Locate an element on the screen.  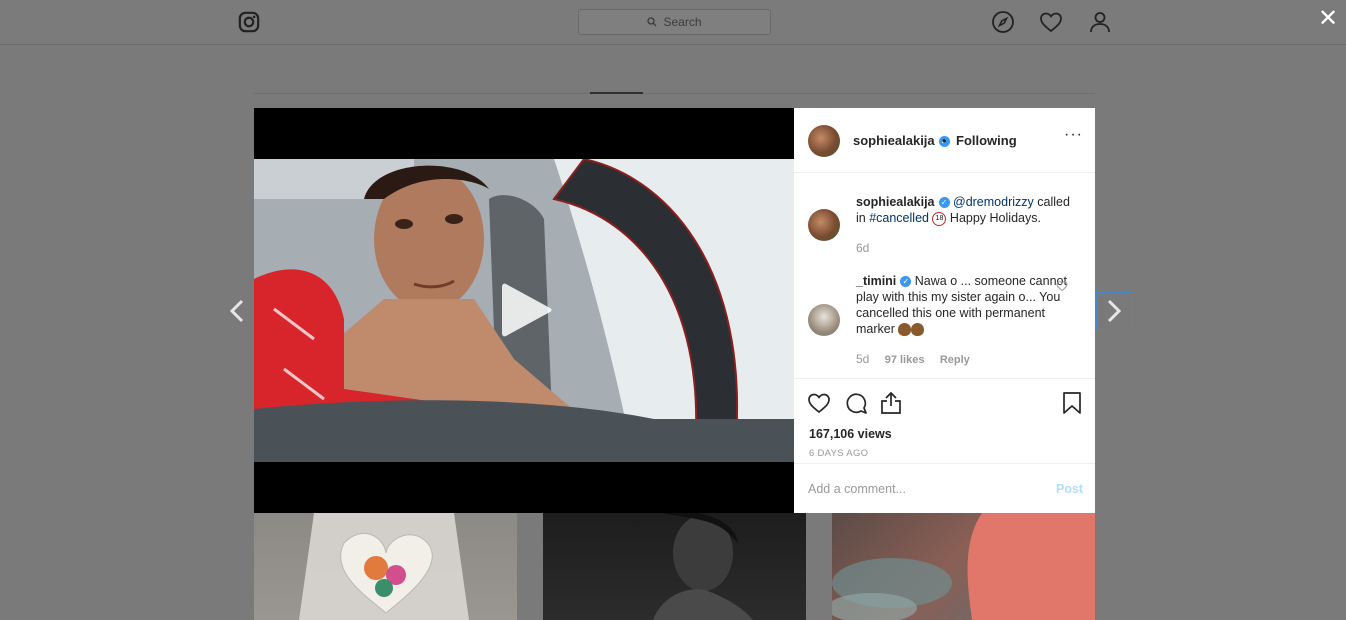
caption-username: sophiealakija is located at coordinates (895, 202).